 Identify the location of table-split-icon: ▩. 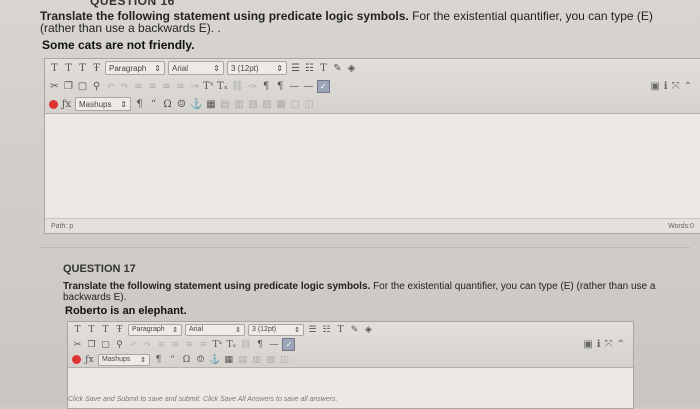
(280, 104).